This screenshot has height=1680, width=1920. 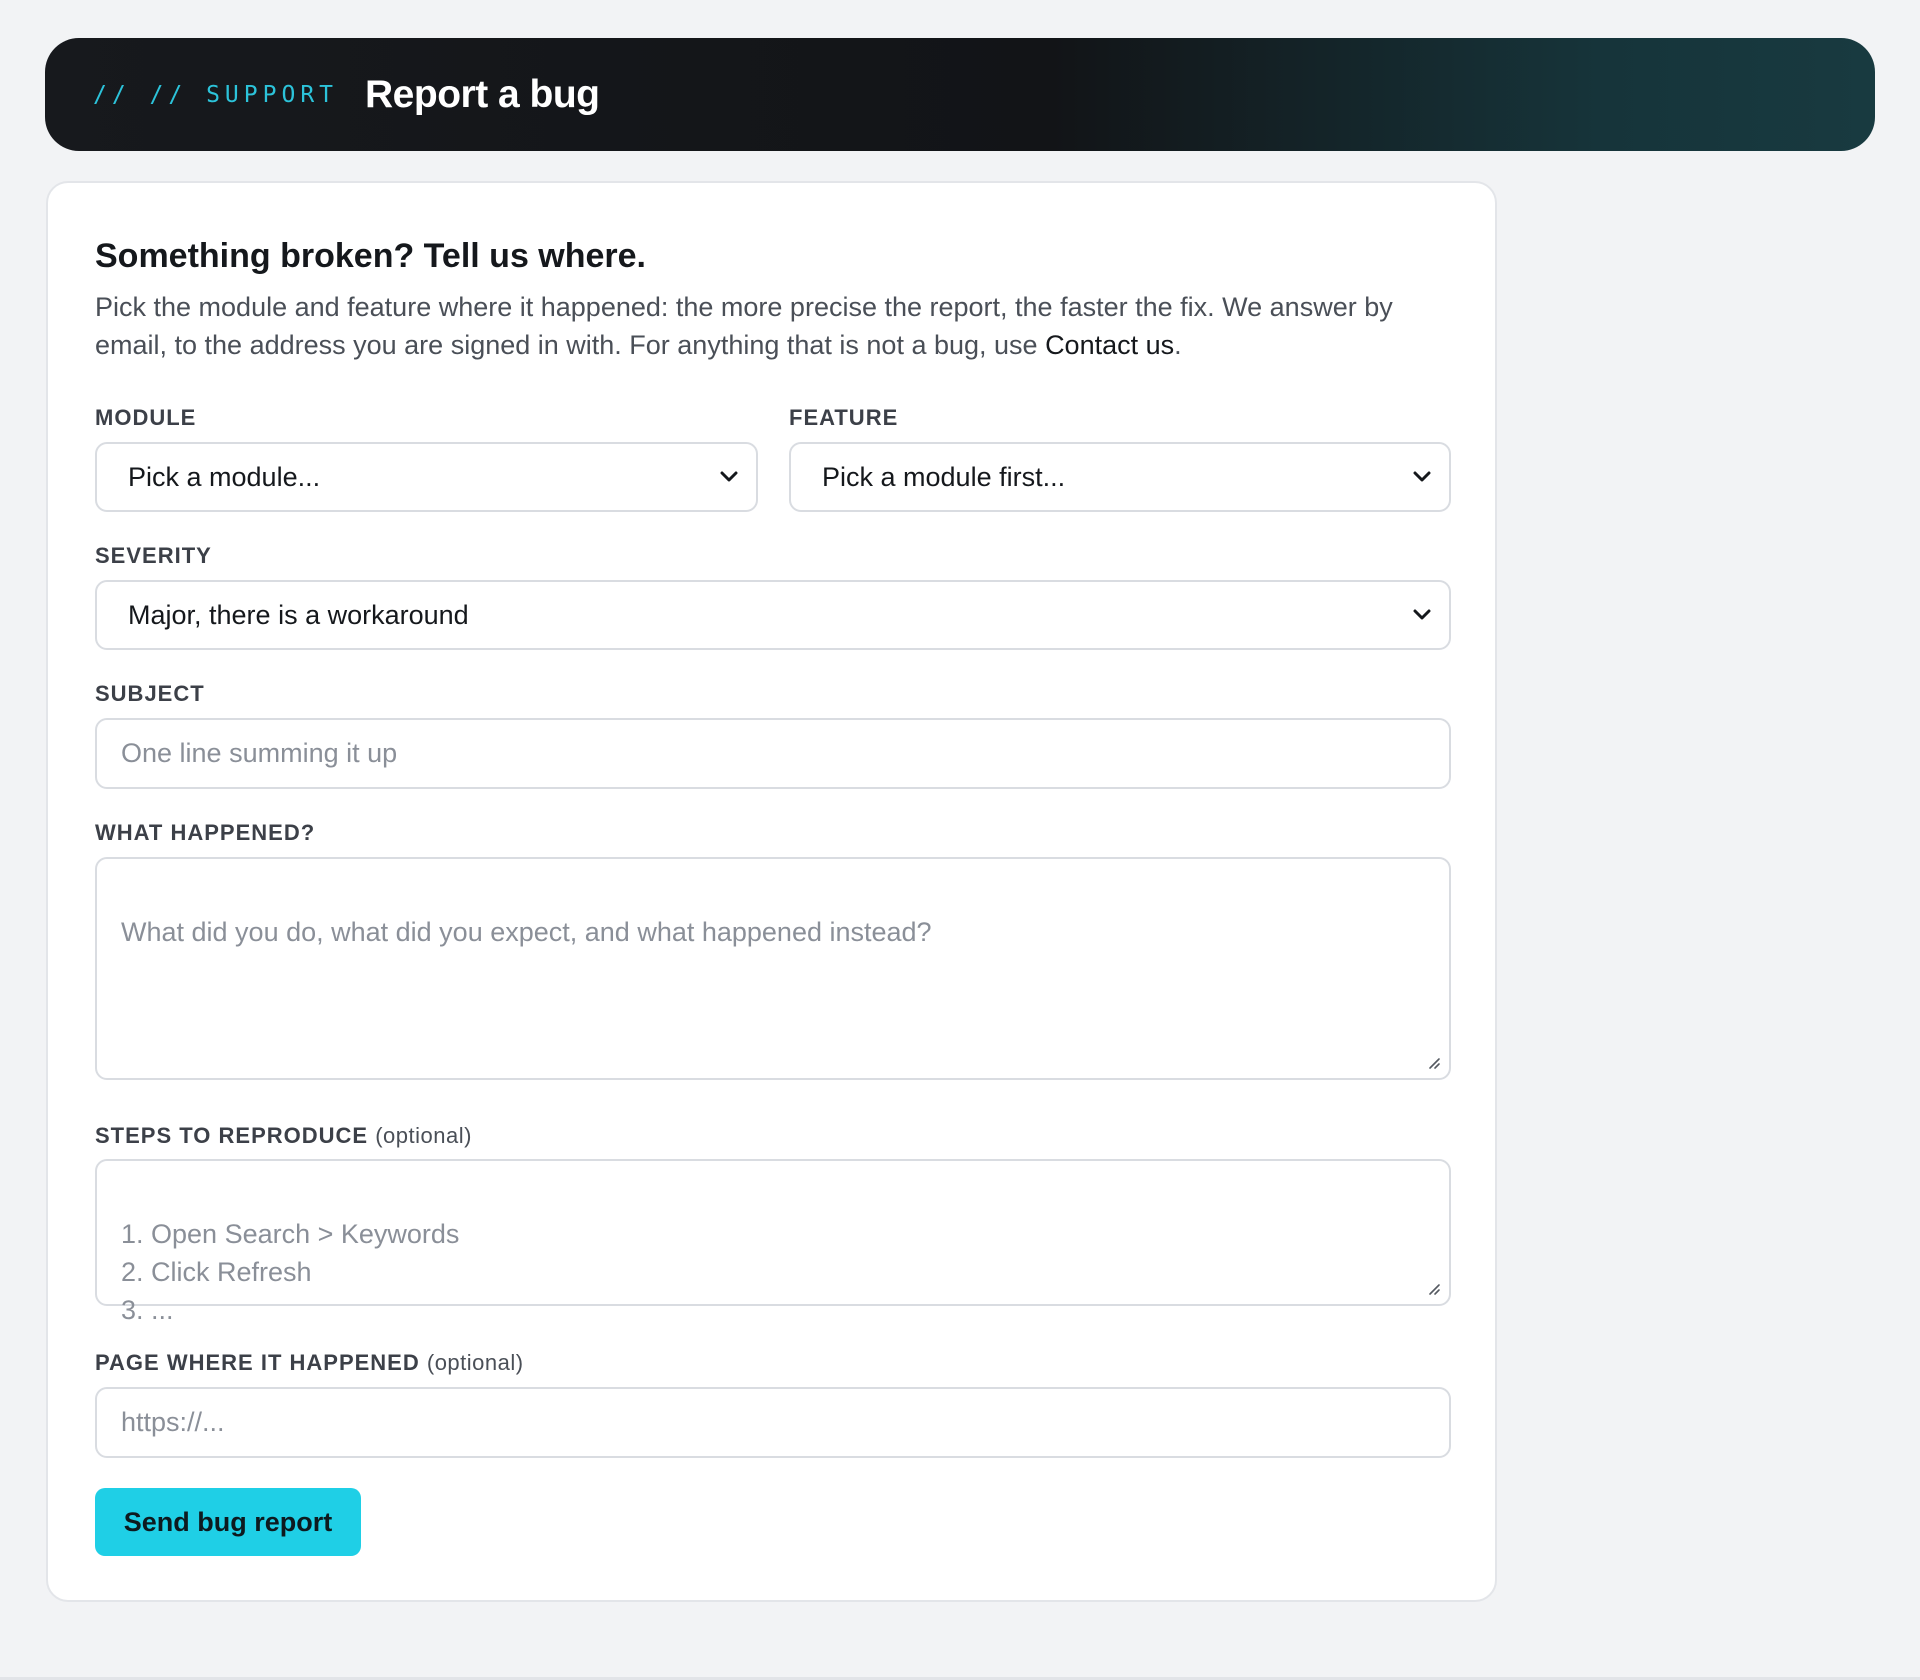 What do you see at coordinates (232, 1135) in the screenshot?
I see `steps-label-text: STEPS TO REPRODUCE` at bounding box center [232, 1135].